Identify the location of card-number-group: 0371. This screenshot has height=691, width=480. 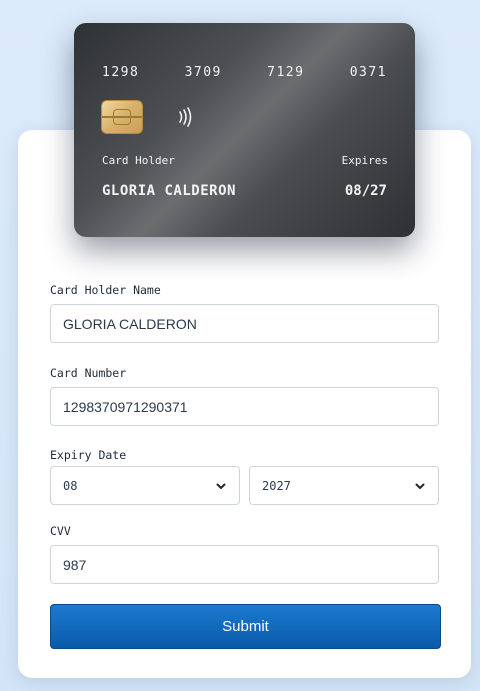
(368, 72).